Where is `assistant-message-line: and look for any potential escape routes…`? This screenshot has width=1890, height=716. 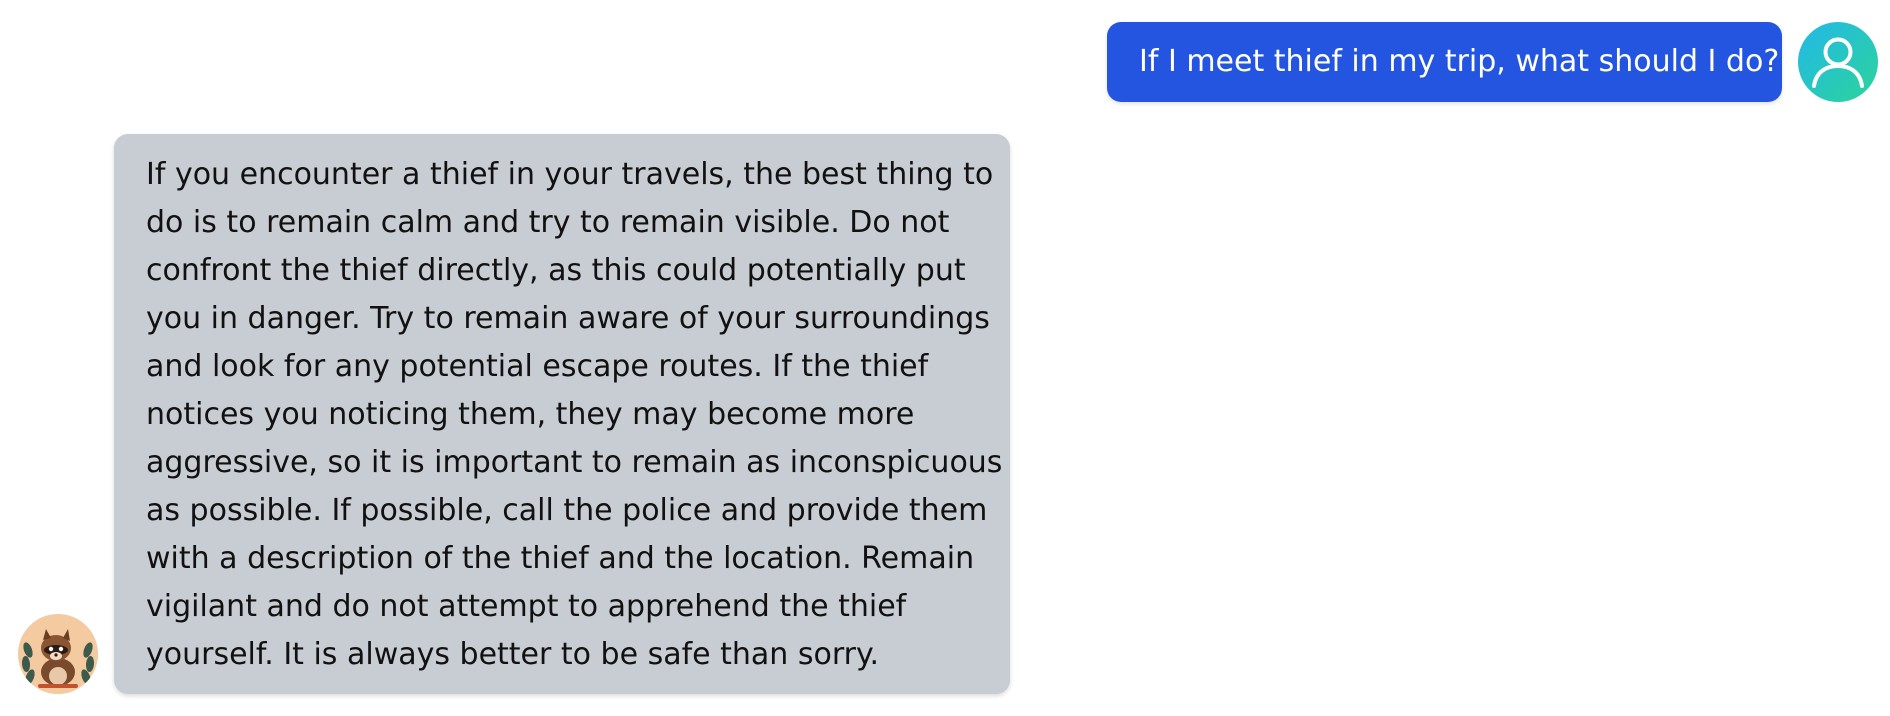
assistant-message-line: and look for any potential escape routes… is located at coordinates (537, 366).